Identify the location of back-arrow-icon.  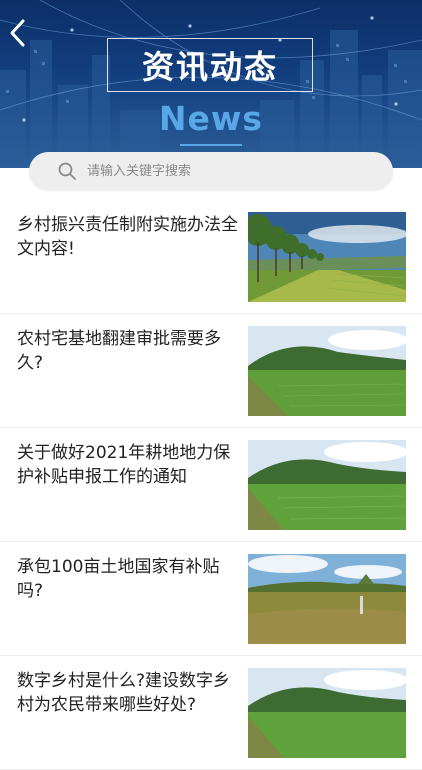
(17, 33).